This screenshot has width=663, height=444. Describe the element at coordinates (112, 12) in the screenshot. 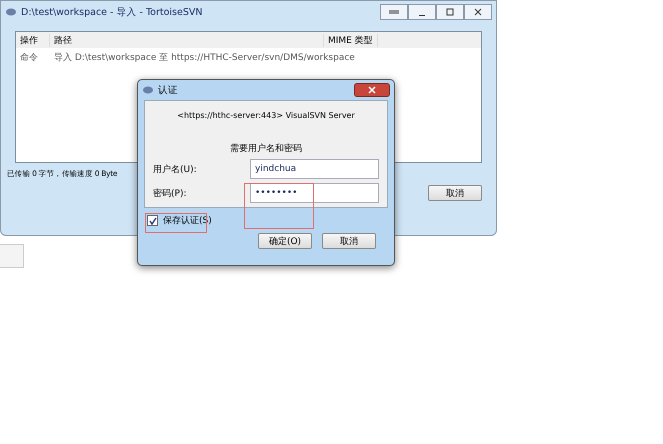

I see `window-title: D:\test\workspace - 导入 - TortoiseSVN` at that location.